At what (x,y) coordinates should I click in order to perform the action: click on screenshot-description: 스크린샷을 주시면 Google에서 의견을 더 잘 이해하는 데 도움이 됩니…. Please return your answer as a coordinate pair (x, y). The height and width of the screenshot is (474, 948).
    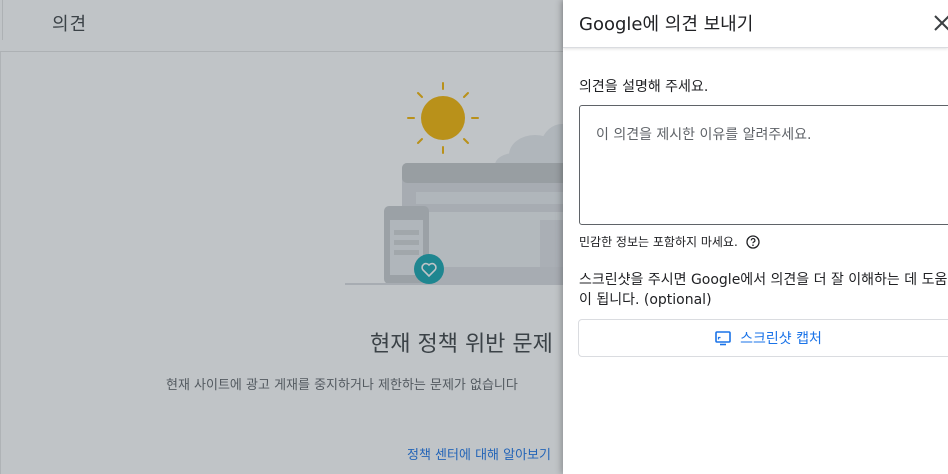
    Looking at the image, I should click on (763, 290).